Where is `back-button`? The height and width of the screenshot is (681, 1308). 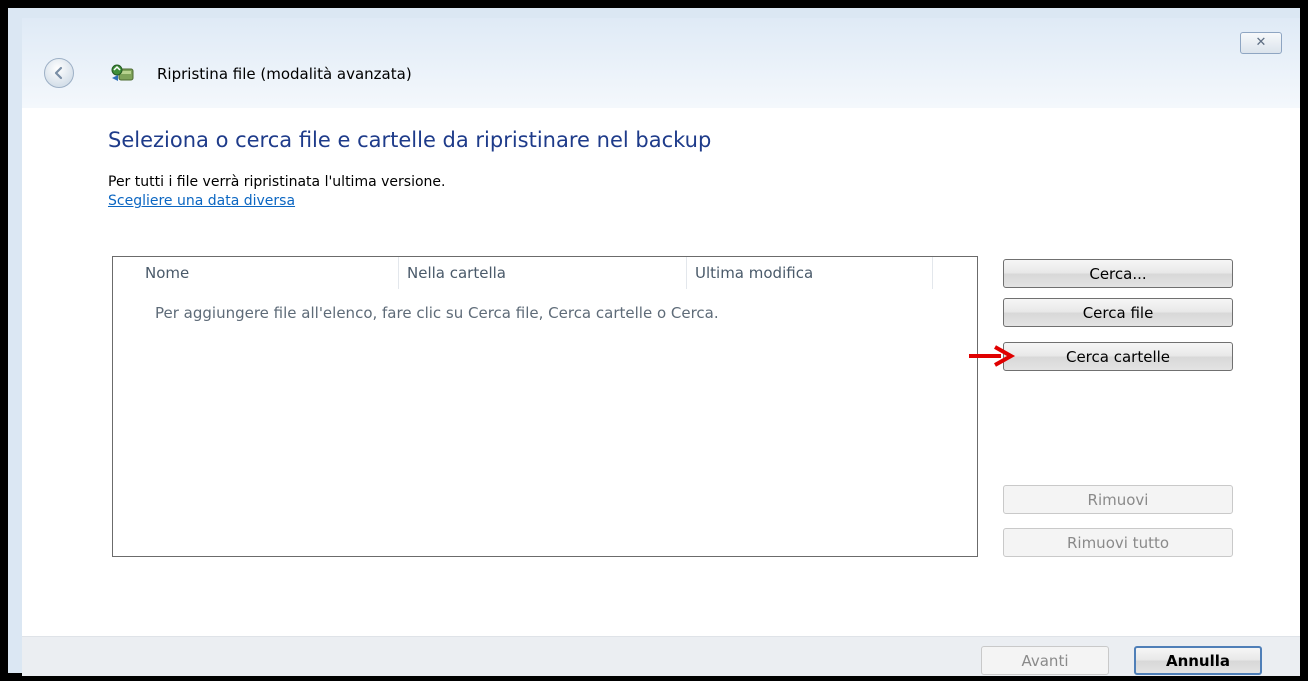
back-button is located at coordinates (59, 73).